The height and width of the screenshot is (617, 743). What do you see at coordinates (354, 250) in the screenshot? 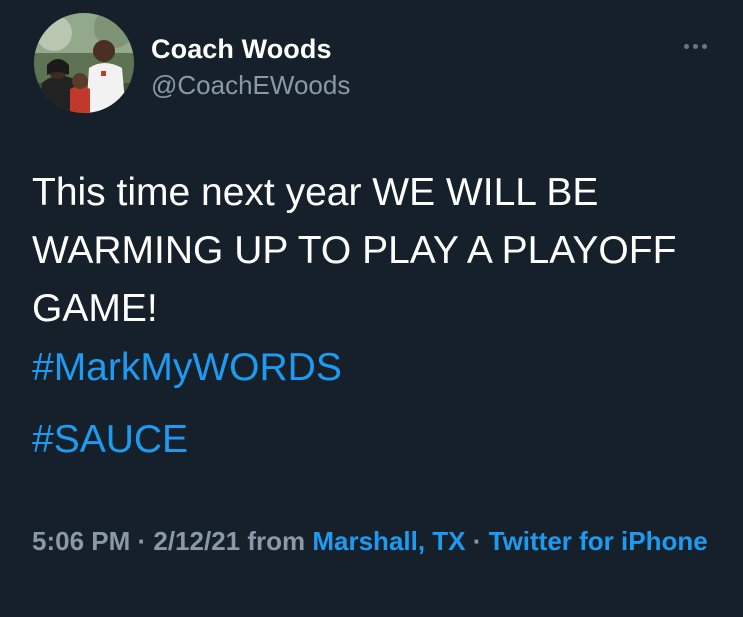
I see `tweet-text-line: WARMING UP TO PLAY A PLAYOFF` at bounding box center [354, 250].